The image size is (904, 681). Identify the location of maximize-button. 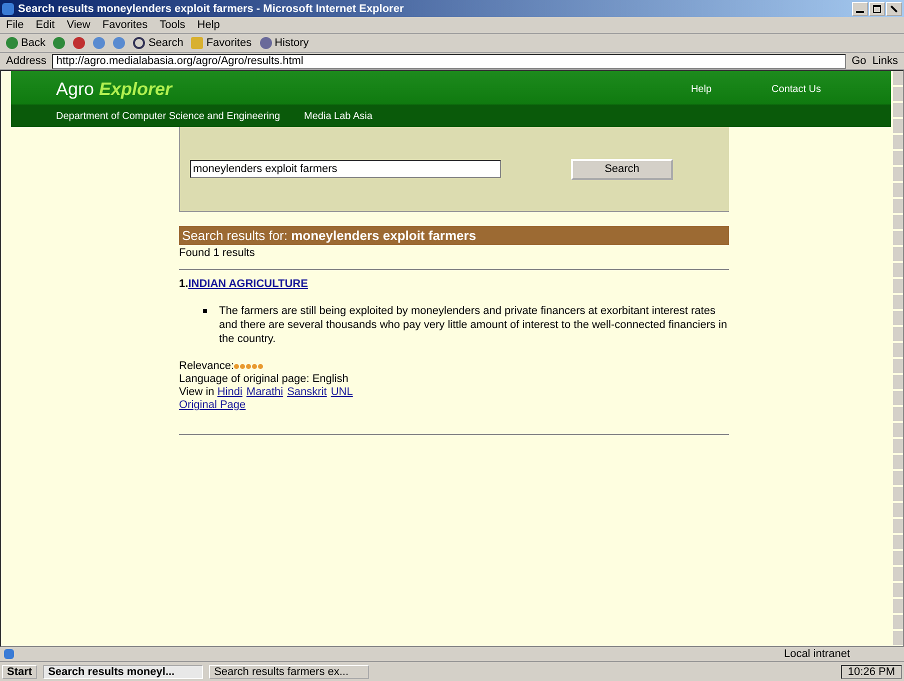
(877, 9).